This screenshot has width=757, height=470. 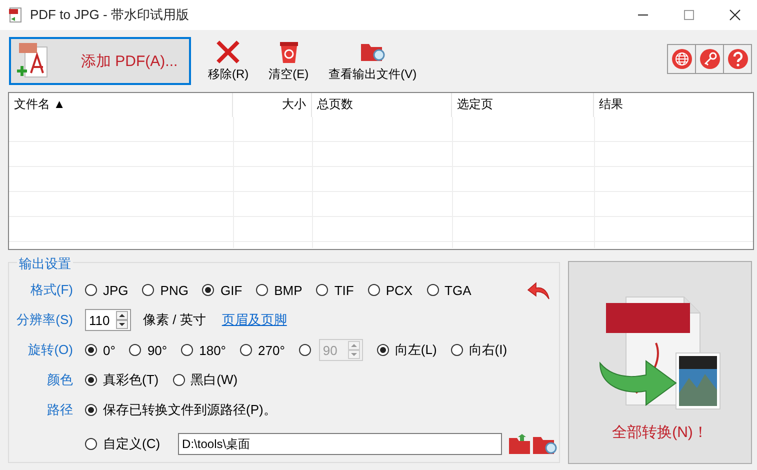 I want to click on option-label: 真彩色(T), so click(x=131, y=380).